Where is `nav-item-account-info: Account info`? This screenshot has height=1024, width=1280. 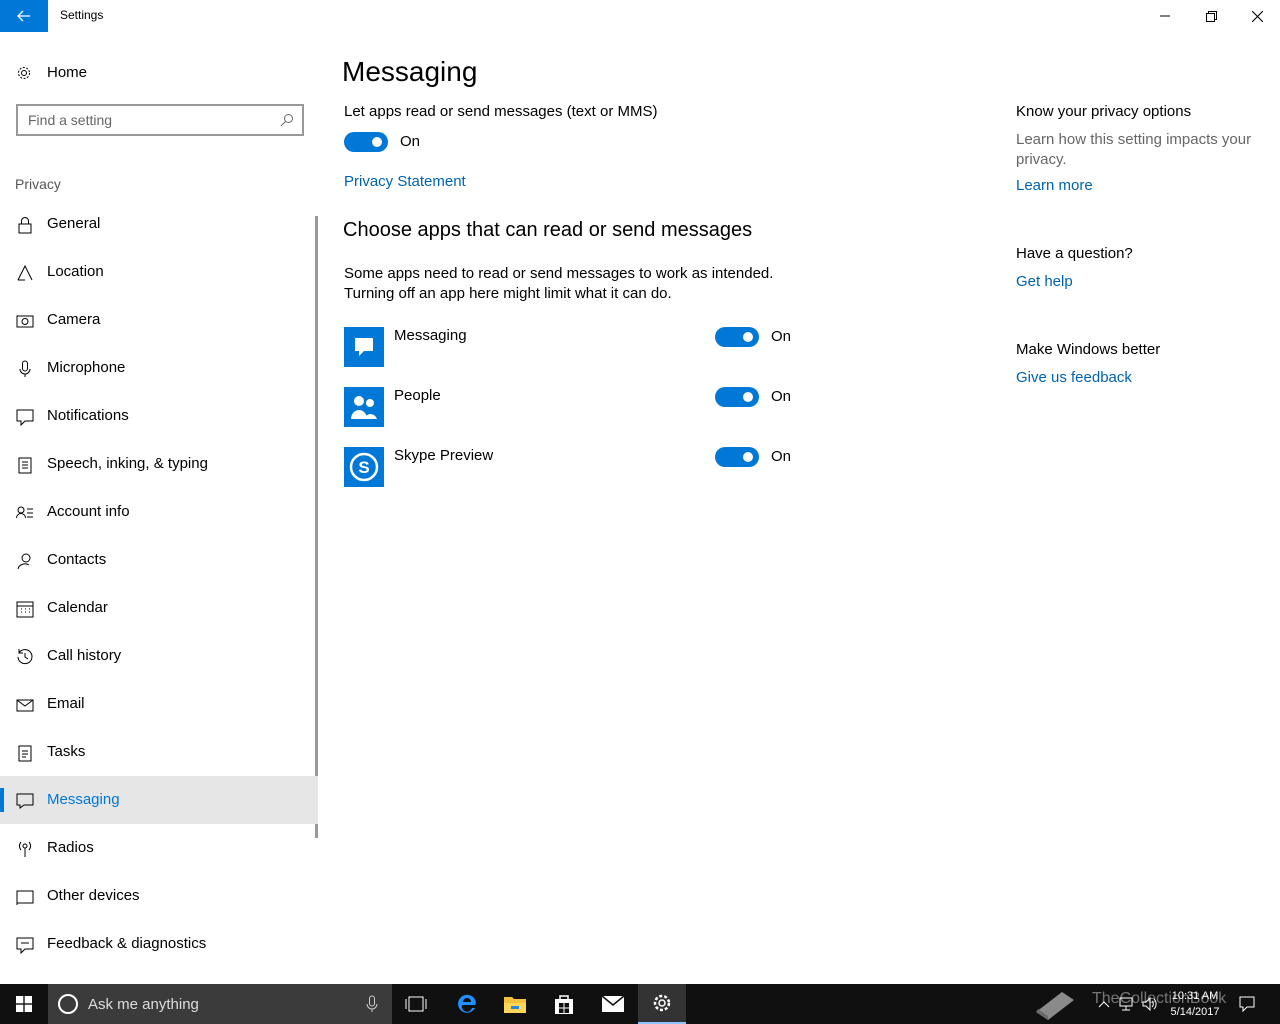
nav-item-account-info: Account info is located at coordinates (159, 512).